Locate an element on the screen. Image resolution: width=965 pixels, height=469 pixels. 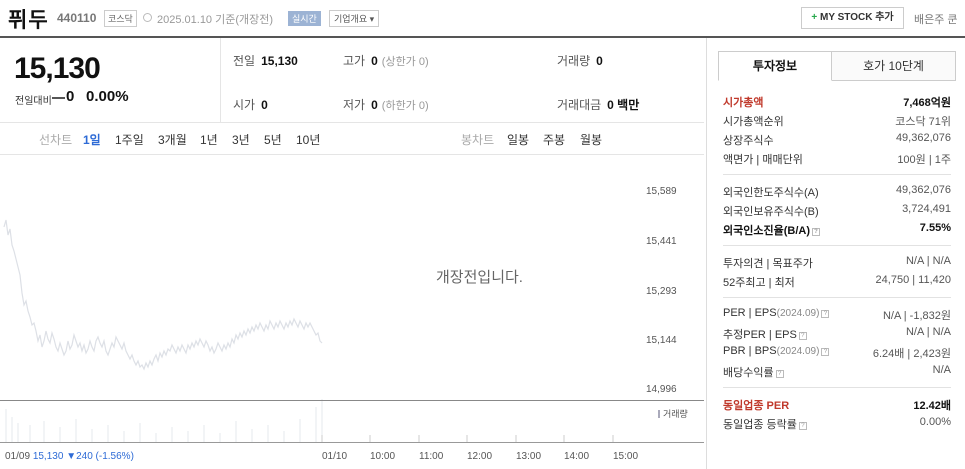
realtime-badge: 실시간 is located at coordinates (304, 18).